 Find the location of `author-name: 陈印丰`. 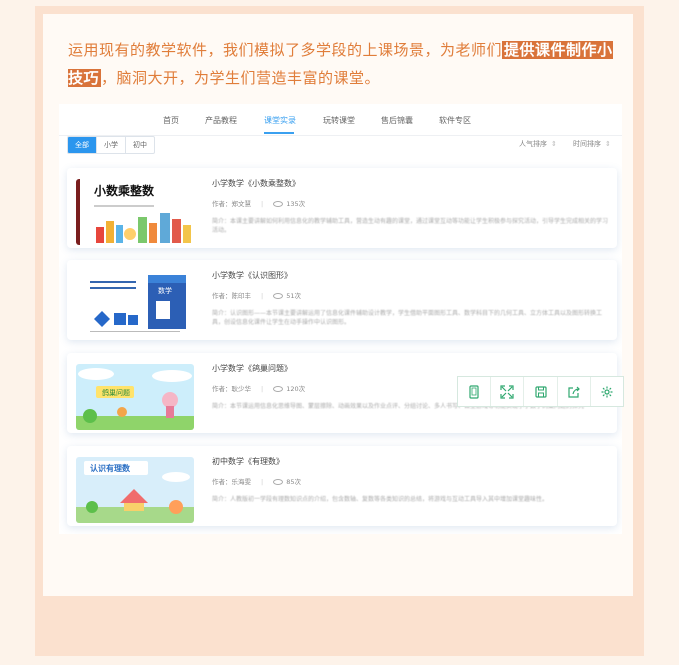

author-name: 陈印丰 is located at coordinates (241, 296).